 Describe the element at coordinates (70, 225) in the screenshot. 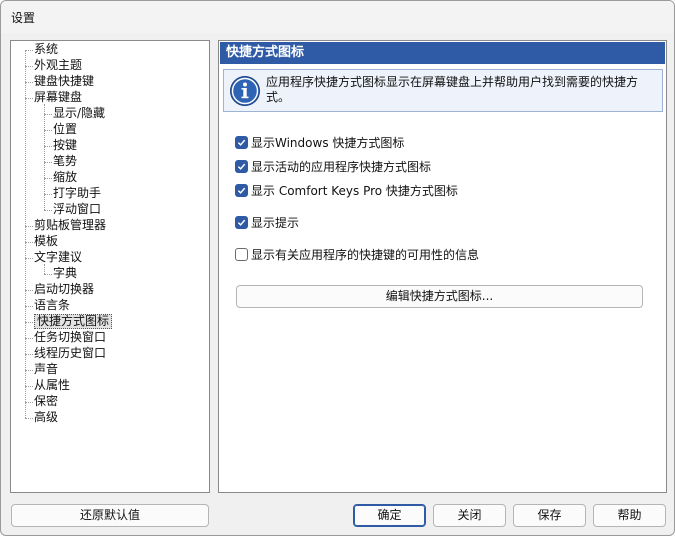

I see `tree-item: 剪贴板管理器` at that location.